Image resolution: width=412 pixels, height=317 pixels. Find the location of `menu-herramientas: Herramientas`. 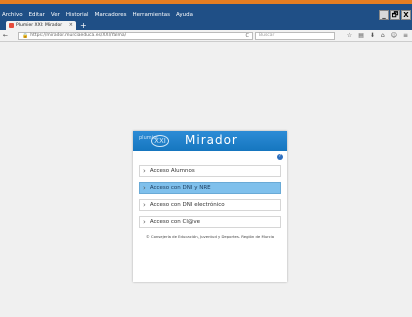

menu-herramientas: Herramientas is located at coordinates (151, 15).